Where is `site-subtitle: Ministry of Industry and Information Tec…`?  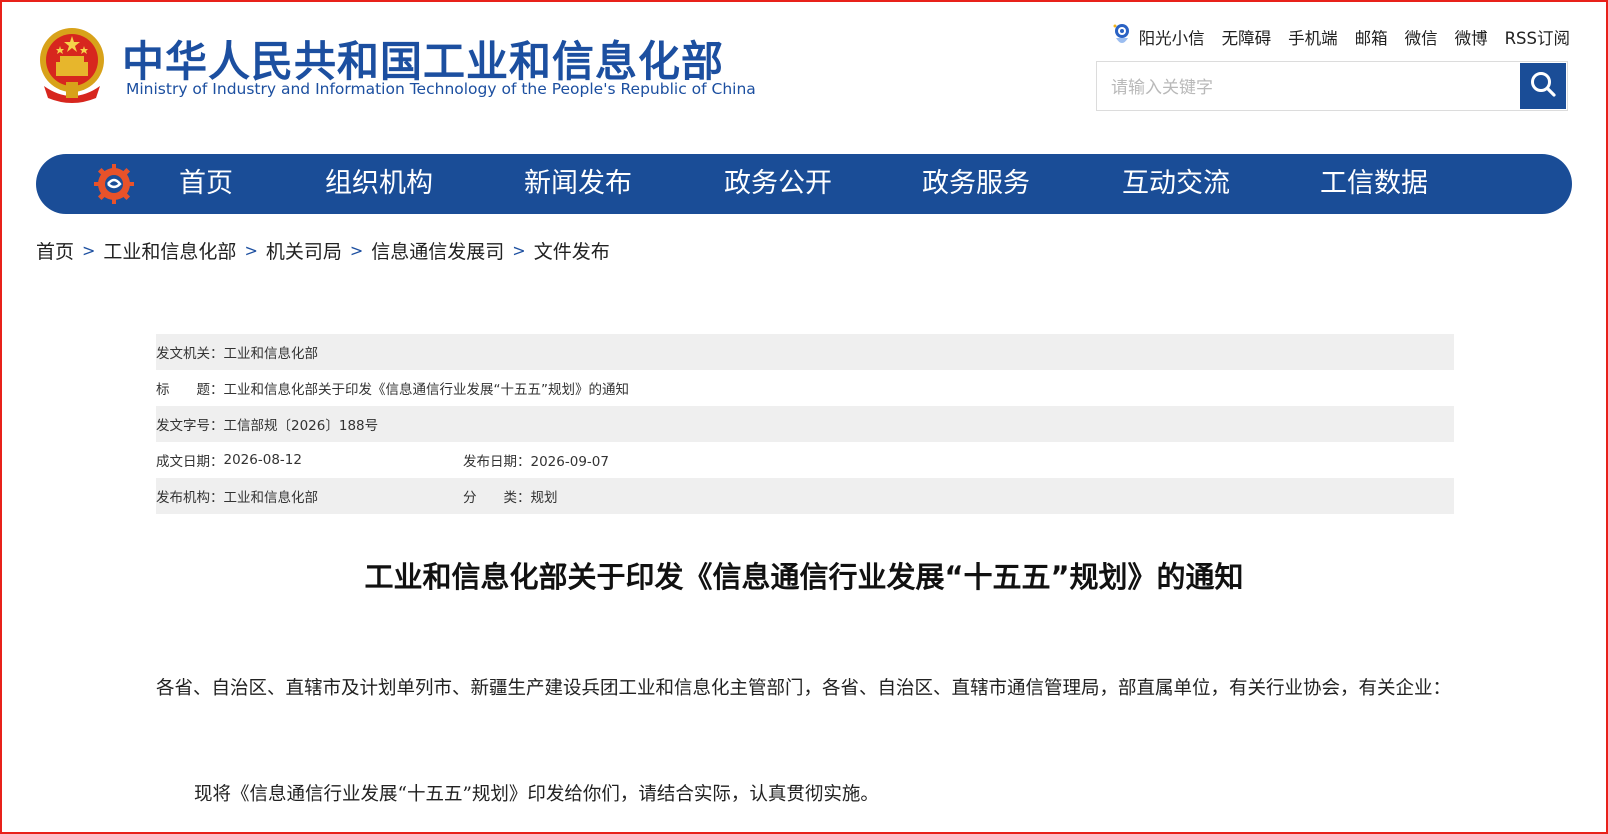 site-subtitle: Ministry of Industry and Information Tec… is located at coordinates (441, 89).